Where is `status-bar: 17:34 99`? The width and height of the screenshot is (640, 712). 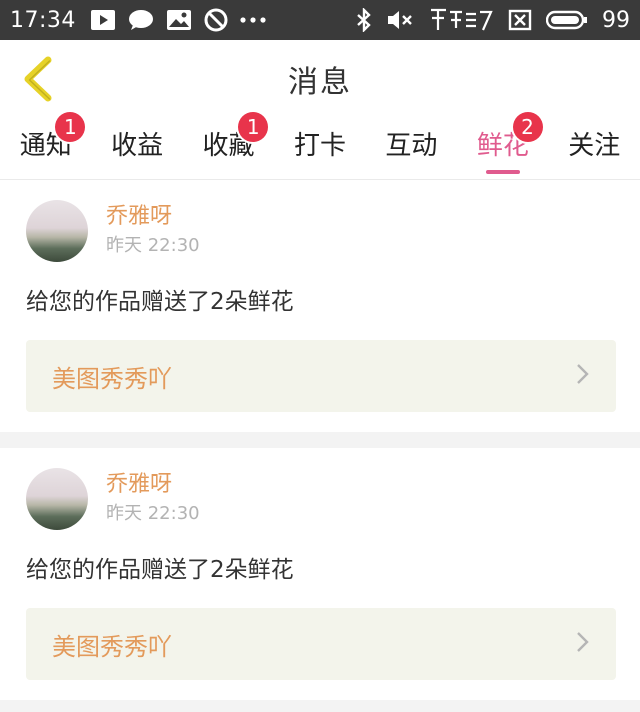
status-bar: 17:34 99 is located at coordinates (320, 20).